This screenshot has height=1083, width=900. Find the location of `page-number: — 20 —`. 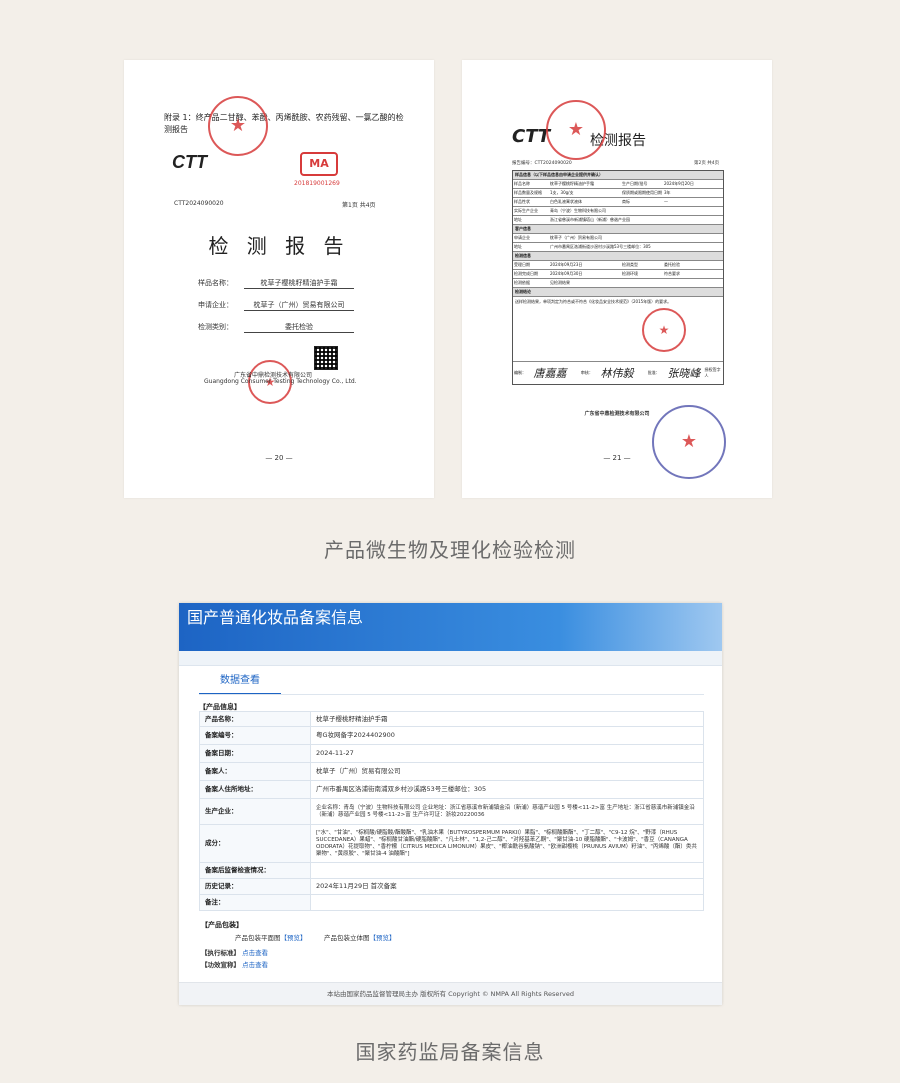

page-number: — 20 — is located at coordinates (279, 458).